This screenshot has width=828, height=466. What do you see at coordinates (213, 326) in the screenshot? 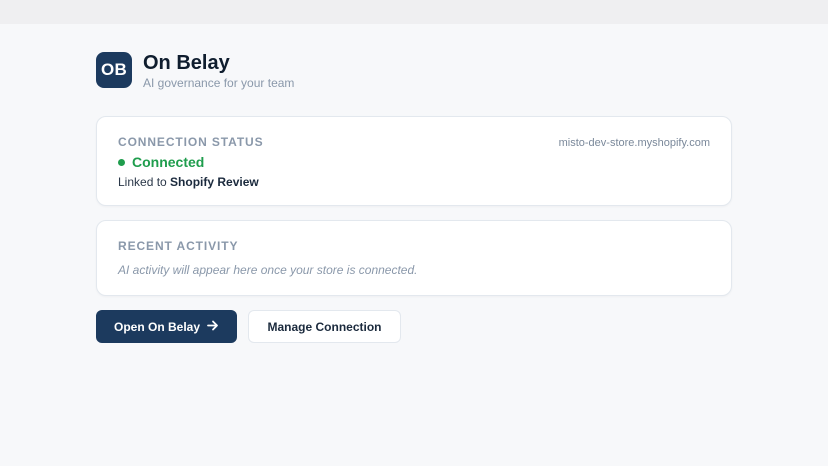
I see `arrow-right-icon` at bounding box center [213, 326].